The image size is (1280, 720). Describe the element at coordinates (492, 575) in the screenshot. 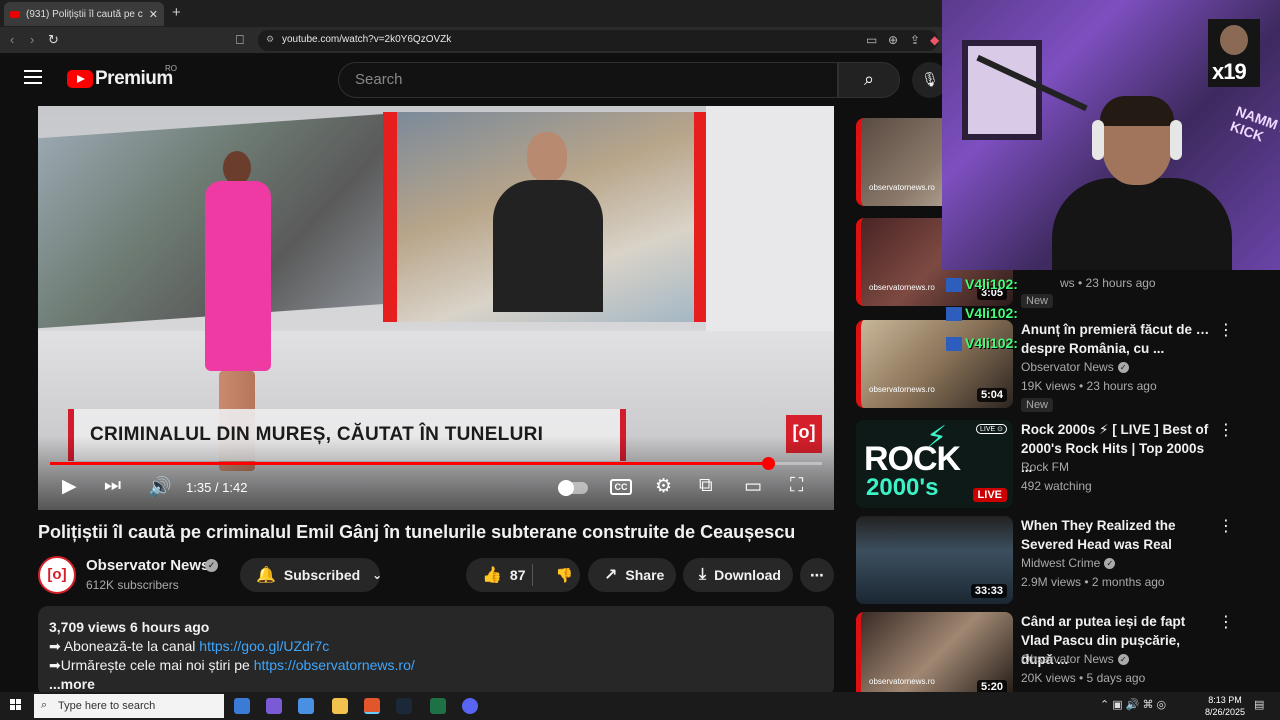

I see `like-icon: 👍` at that location.